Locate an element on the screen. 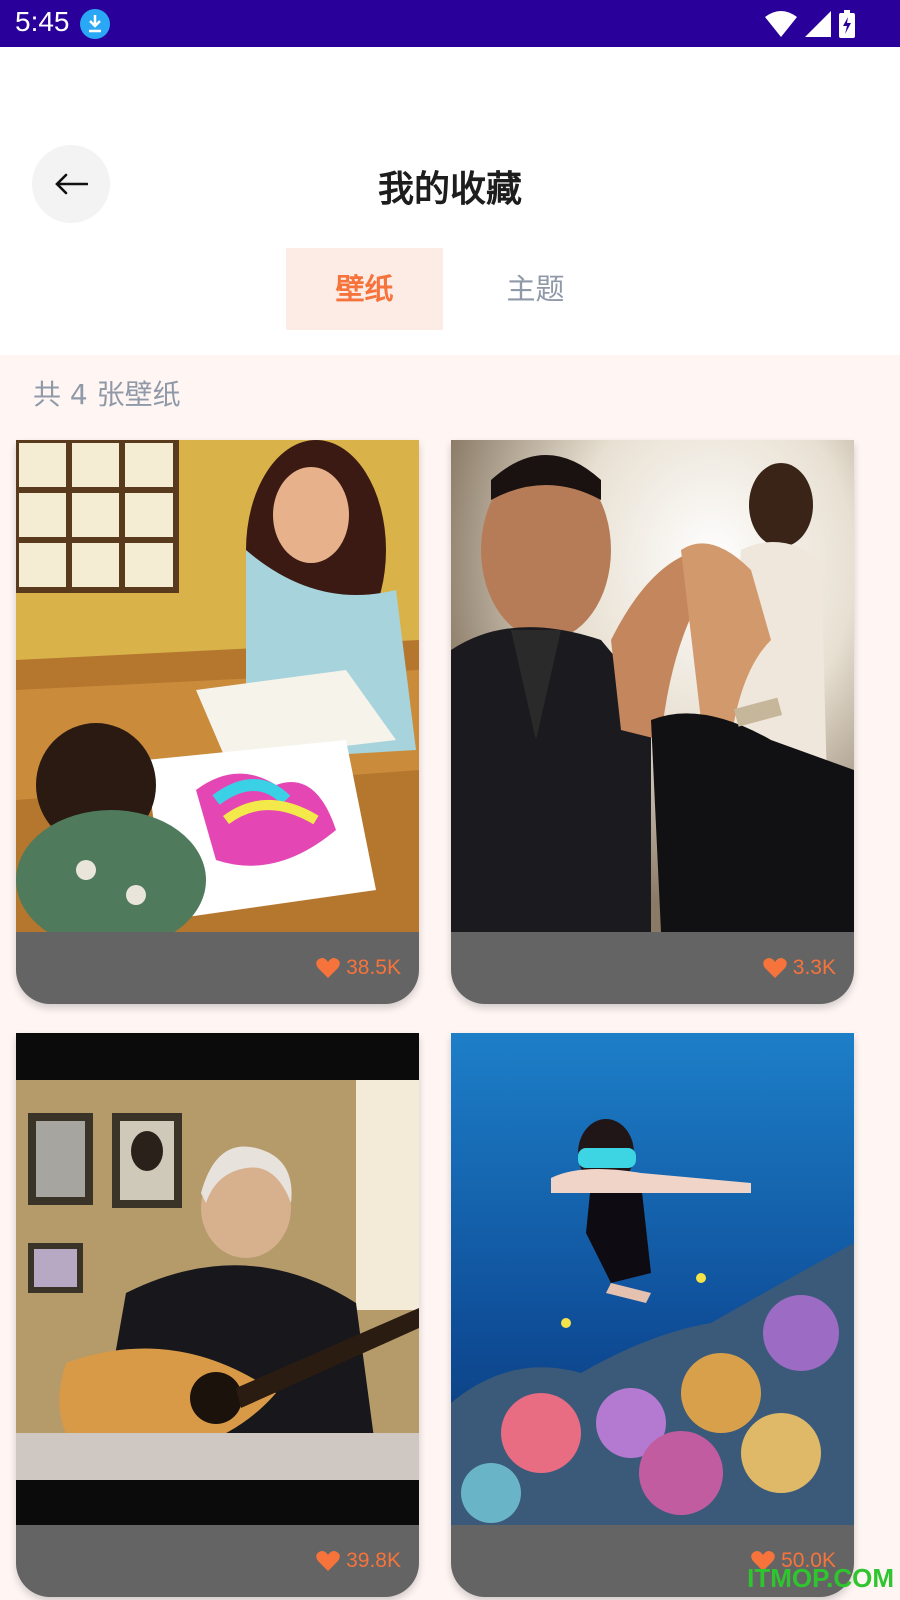 This screenshot has width=900, height=1600. likes-value: 38.5K is located at coordinates (373, 967).